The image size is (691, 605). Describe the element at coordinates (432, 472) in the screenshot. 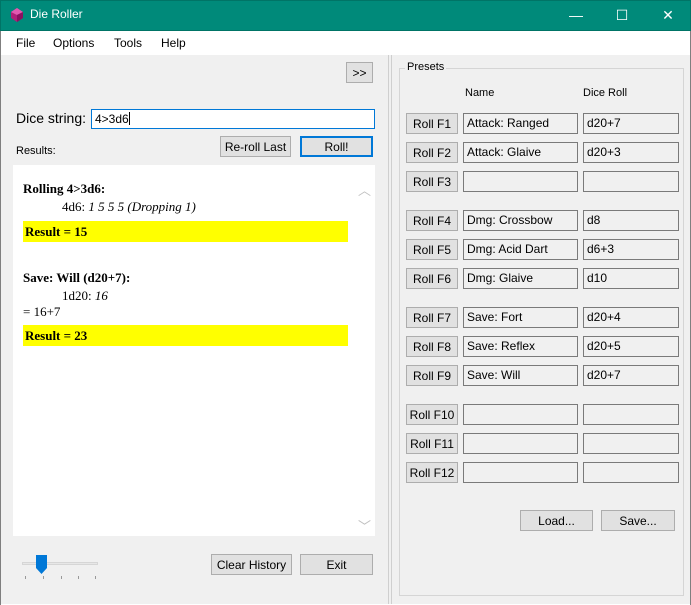

I see `preset-roll-button: Roll F12` at that location.